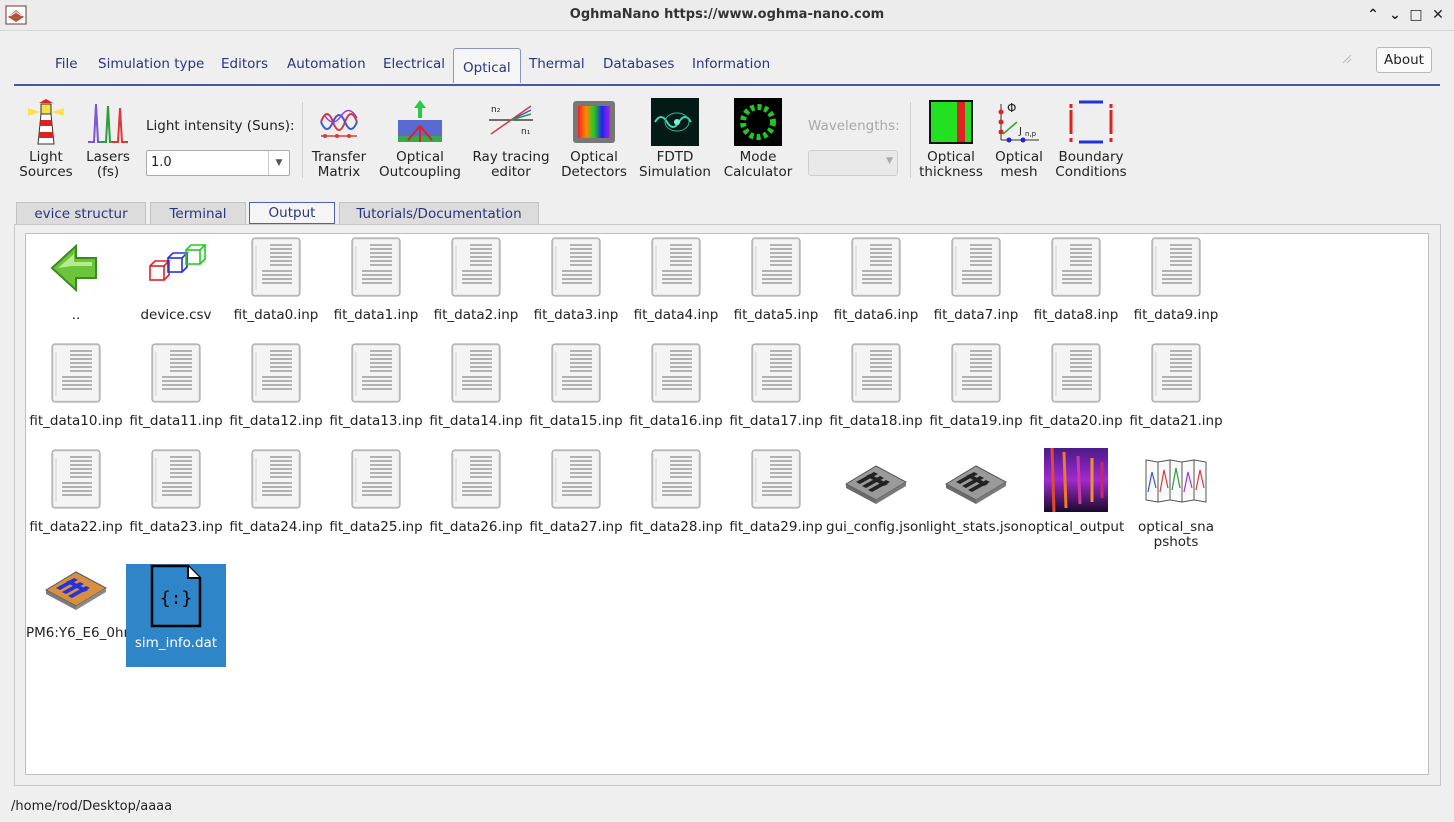  I want to click on transfer-matrix-button: Transfer Matrix, so click(339, 139).